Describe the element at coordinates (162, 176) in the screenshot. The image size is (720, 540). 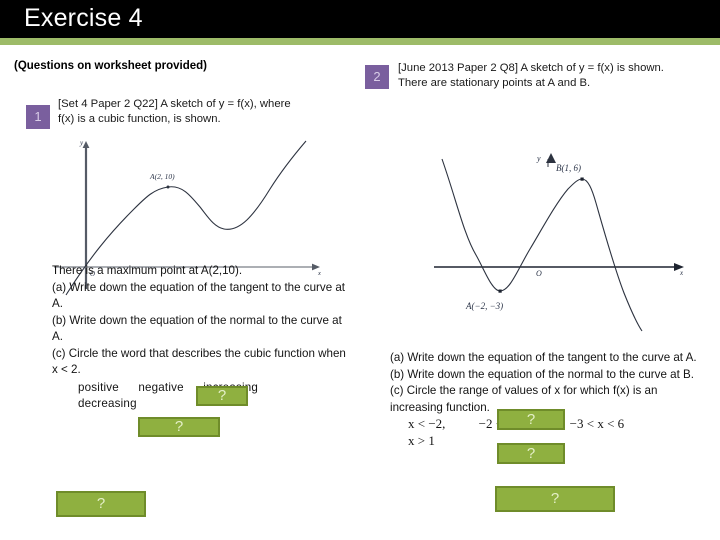
I see `point-a-label-1: A(2, 10)` at that location.